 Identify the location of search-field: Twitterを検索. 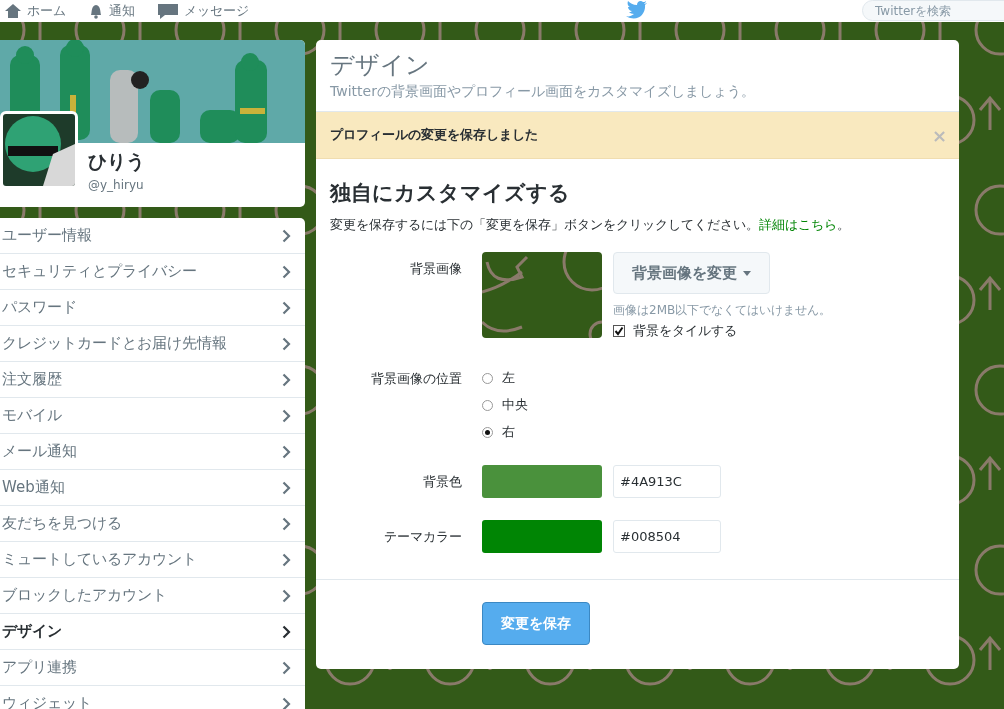
(933, 10).